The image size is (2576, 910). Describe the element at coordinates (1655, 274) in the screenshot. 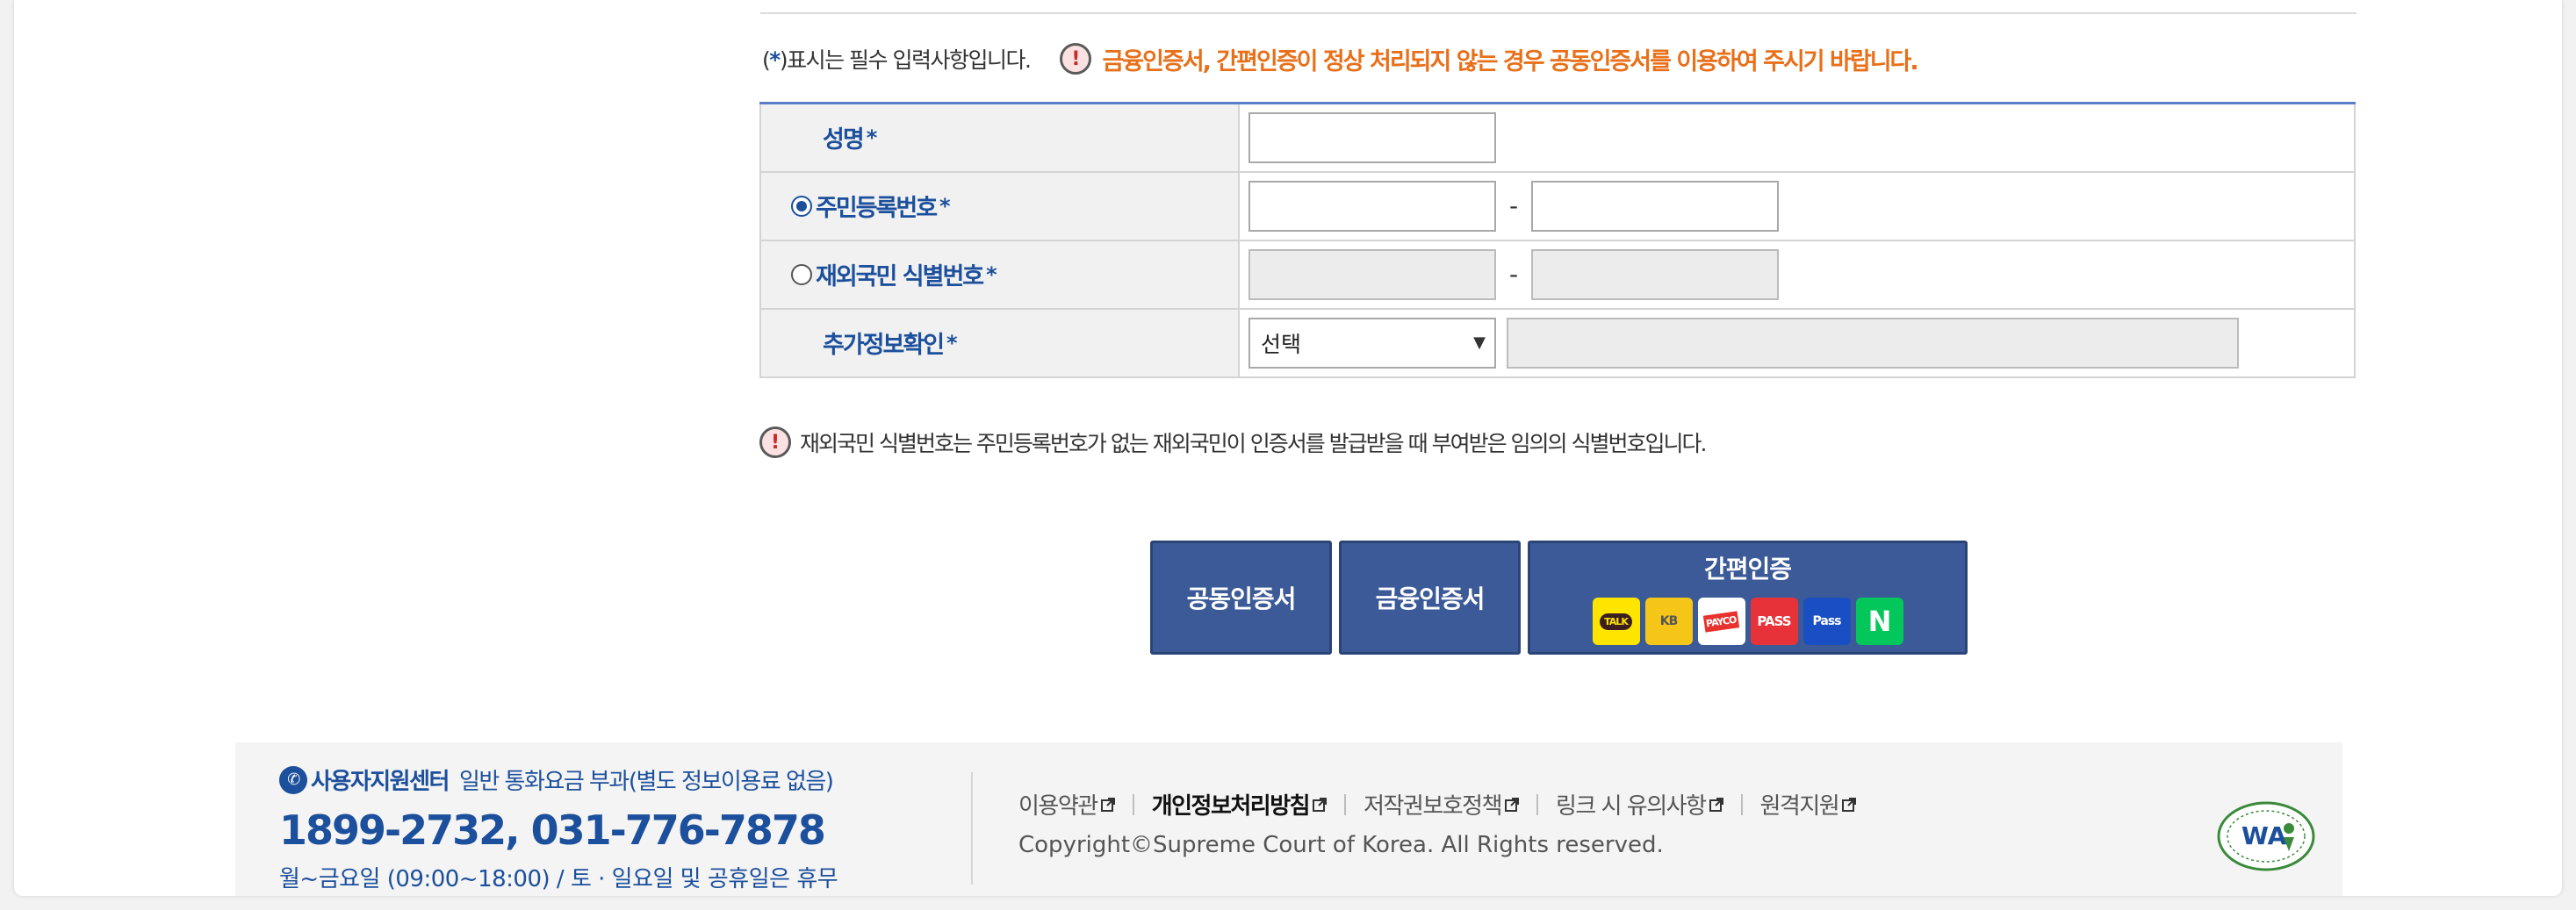

I see `foreigner-back-input` at that location.